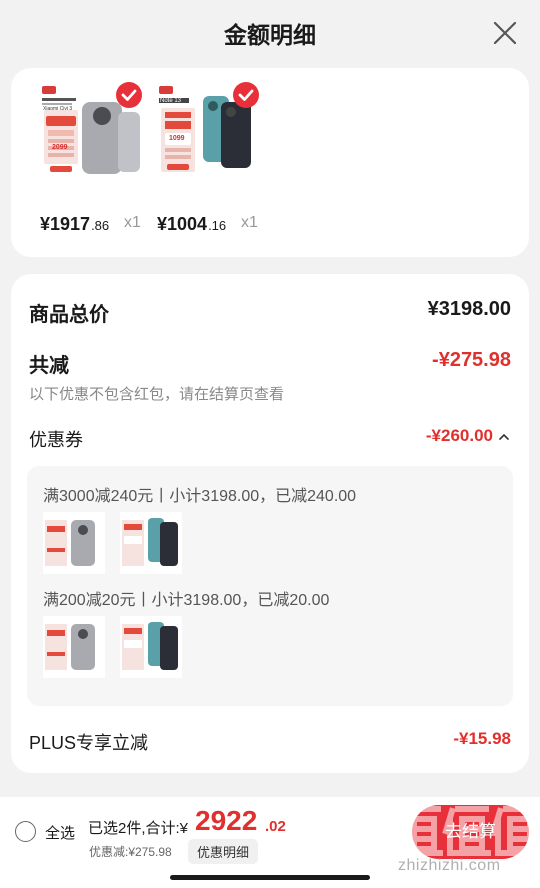 The width and height of the screenshot is (540, 888). Describe the element at coordinates (467, 827) in the screenshot. I see `watermark-logo` at that location.